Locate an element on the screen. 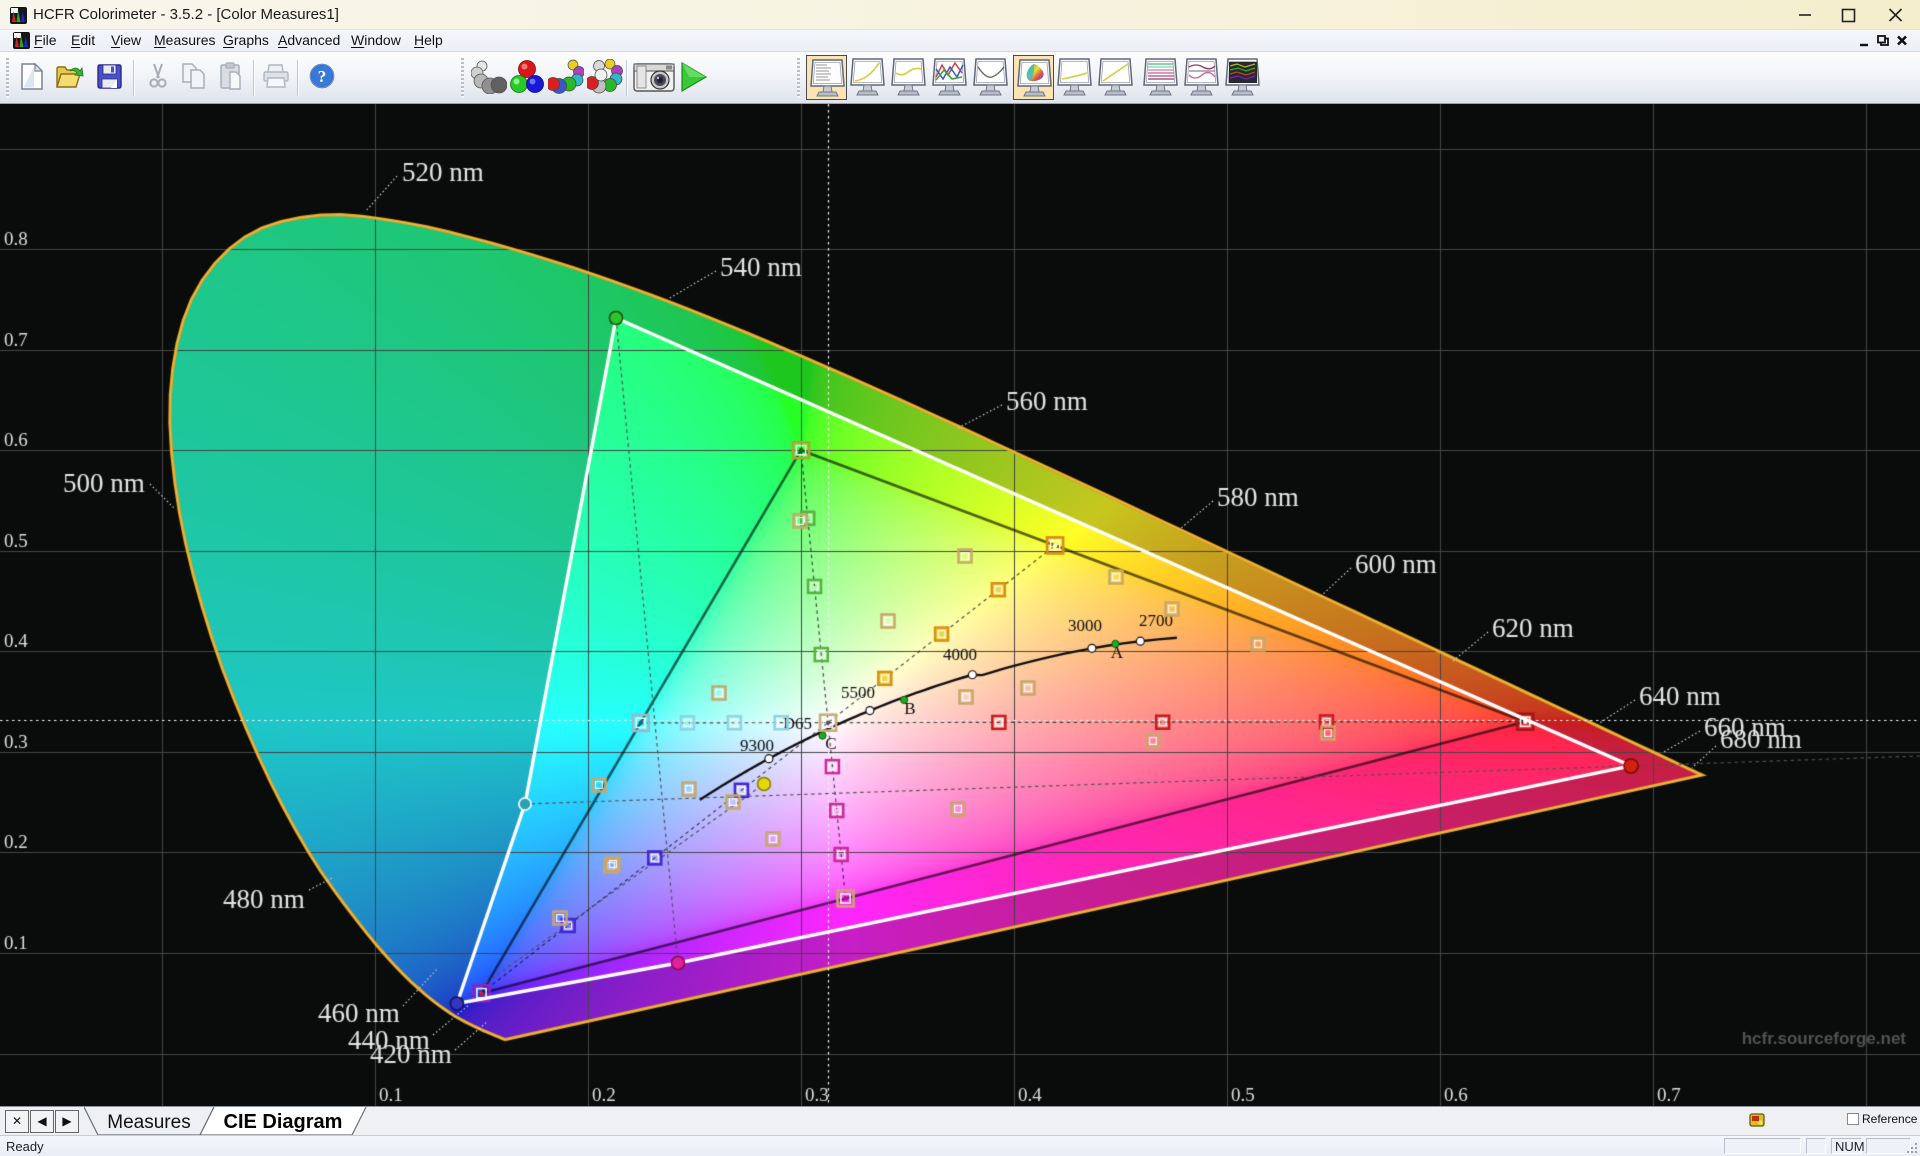 The height and width of the screenshot is (1156, 1920). svg-text: CIE Diagram is located at coordinates (283, 1122).